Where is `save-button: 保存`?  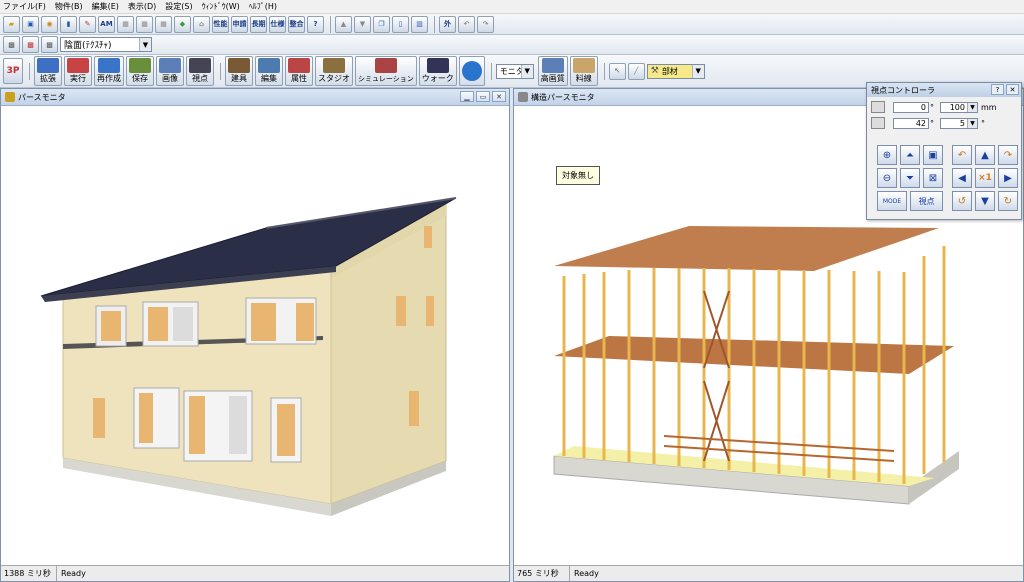
save-button: 保存 is located at coordinates (140, 71).